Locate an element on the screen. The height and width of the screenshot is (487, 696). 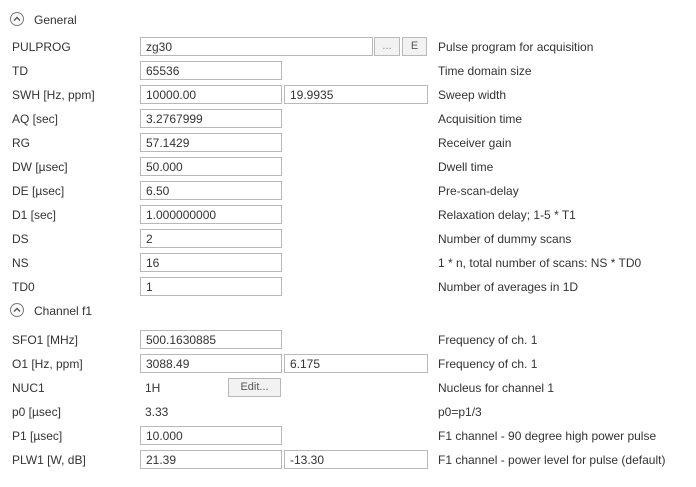
param-label: NUC1 is located at coordinates (28, 388).